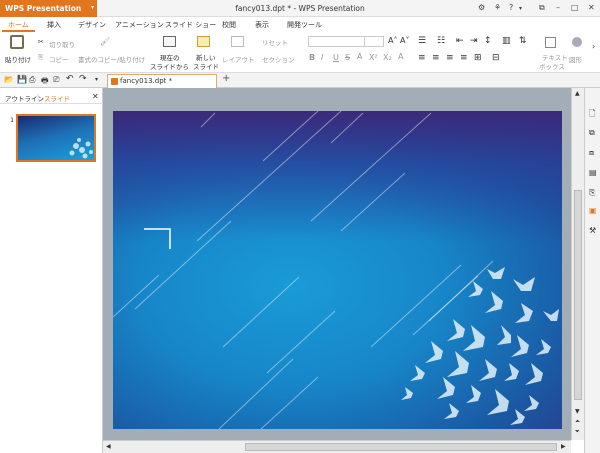 Image resolution: width=600 pixels, height=453 pixels. I want to click on tab-view: 表示, so click(262, 25).